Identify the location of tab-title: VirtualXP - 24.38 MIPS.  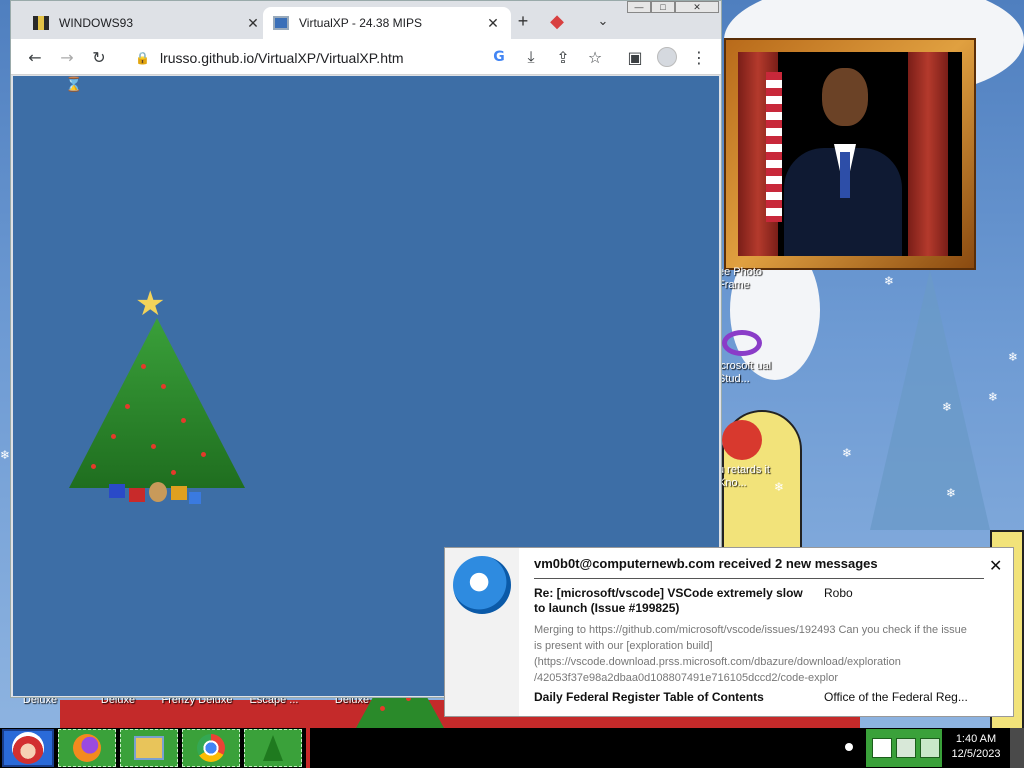
(360, 23).